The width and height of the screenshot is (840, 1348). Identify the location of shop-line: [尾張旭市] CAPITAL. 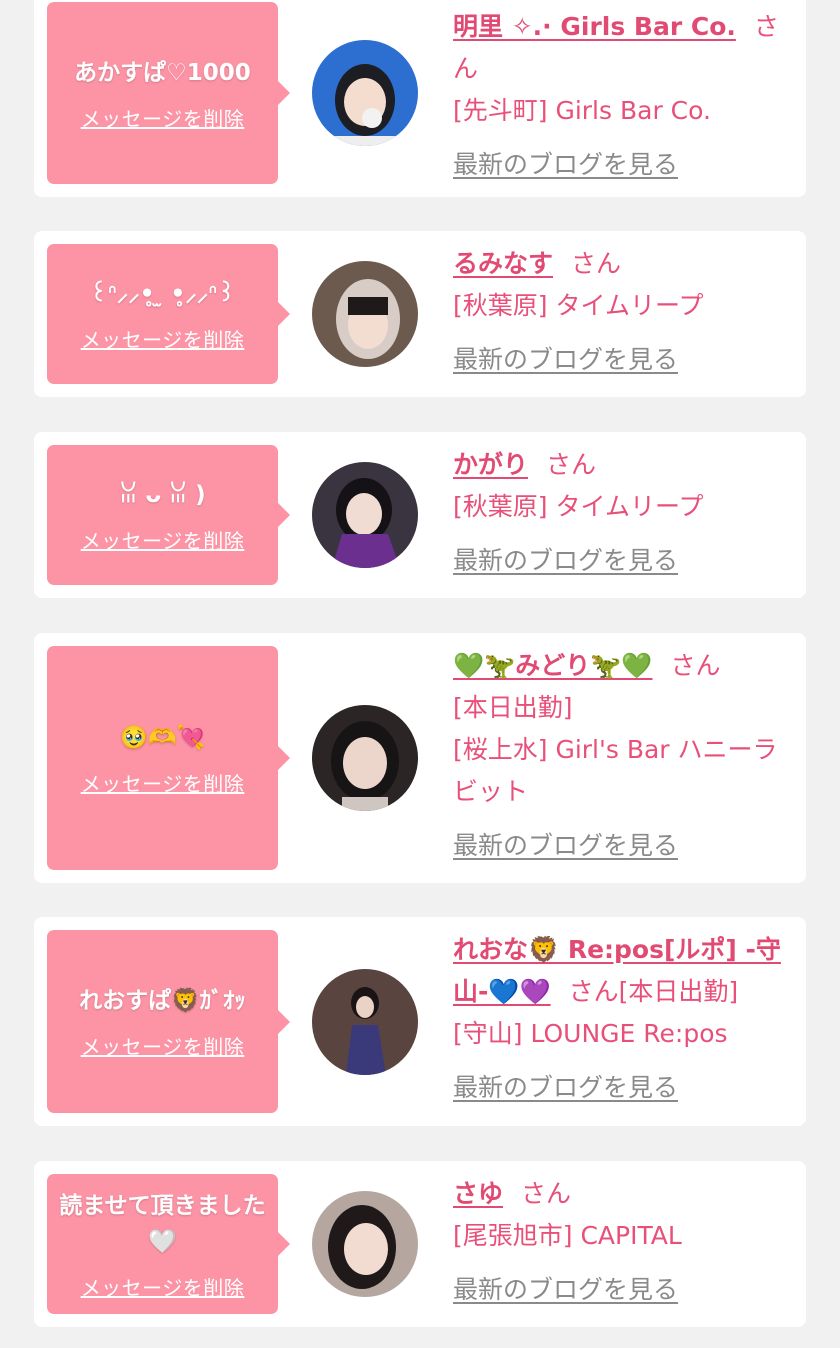
(567, 1235).